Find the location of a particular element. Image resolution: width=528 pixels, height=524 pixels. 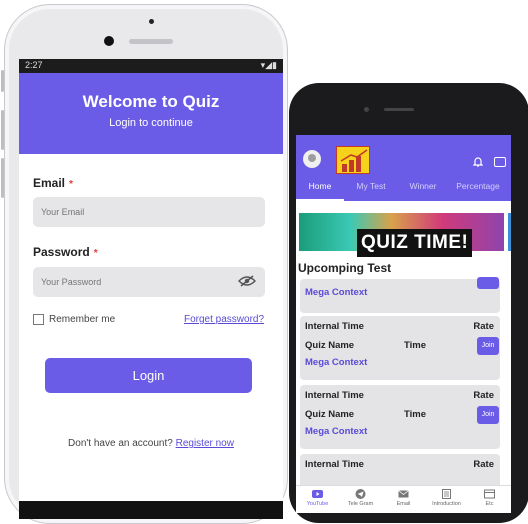

app-header: Home My Test Winner Percentage is located at coordinates (403, 168).